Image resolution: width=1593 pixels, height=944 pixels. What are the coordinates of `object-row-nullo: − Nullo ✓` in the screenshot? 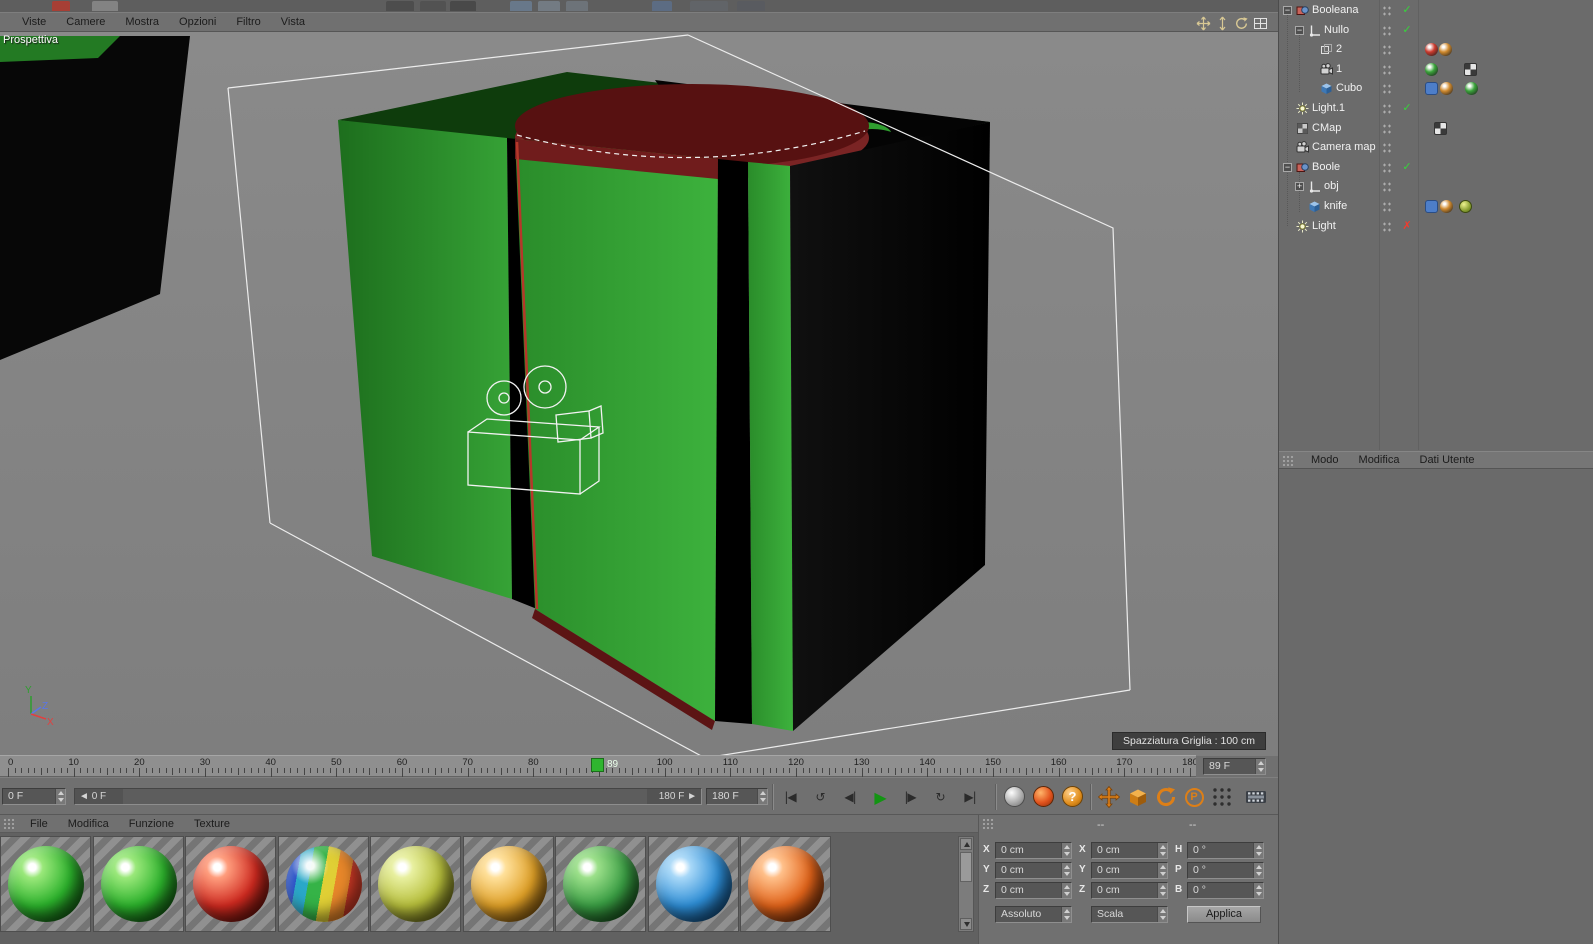 It's located at (1436, 31).